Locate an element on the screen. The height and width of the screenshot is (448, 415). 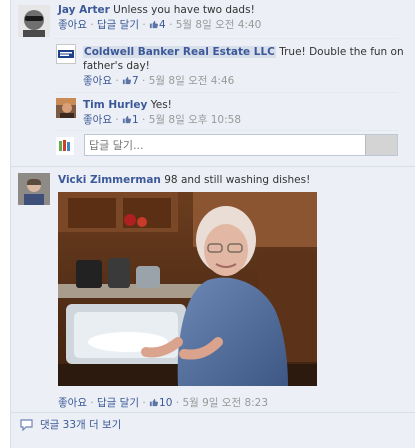
comment-text: Unless you have two dads! is located at coordinates (184, 10).